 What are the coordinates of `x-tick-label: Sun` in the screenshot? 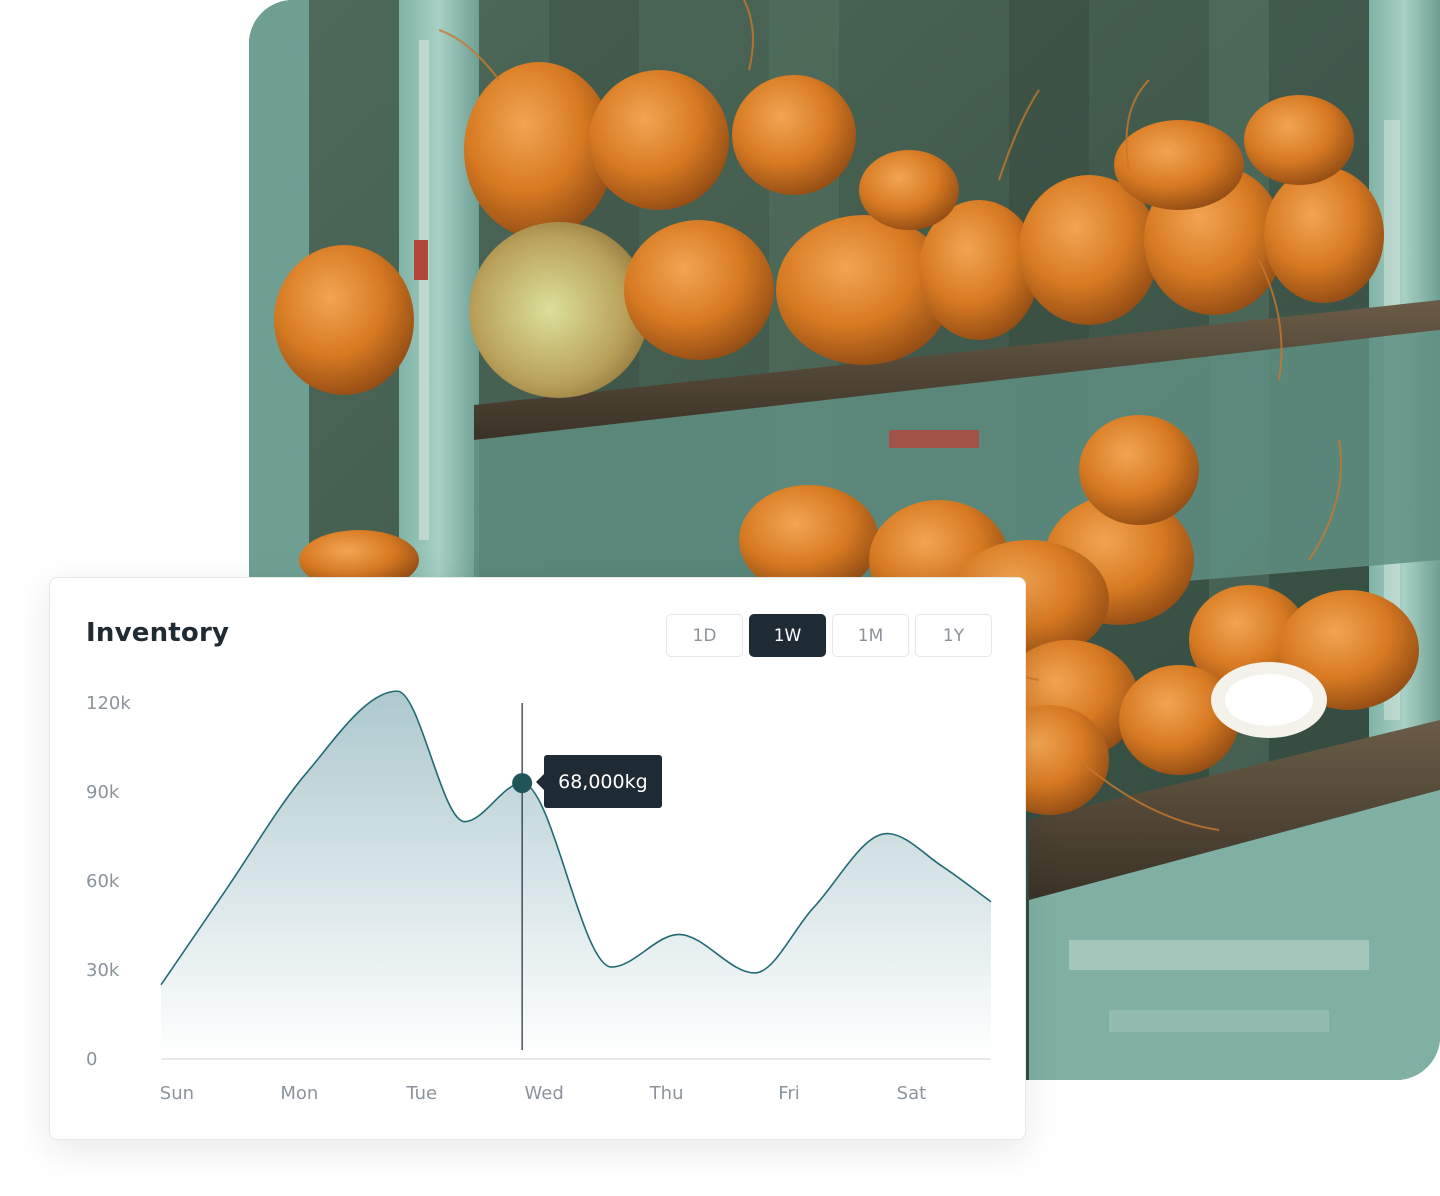 It's located at (177, 1093).